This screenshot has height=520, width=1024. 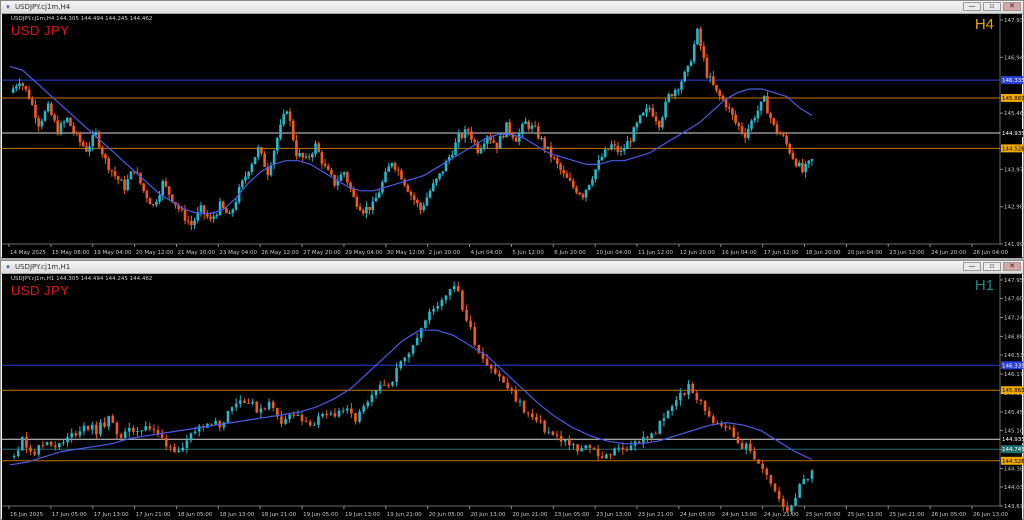 I want to click on time-tick-label: 19 Jun 21:00, so click(x=404, y=515).